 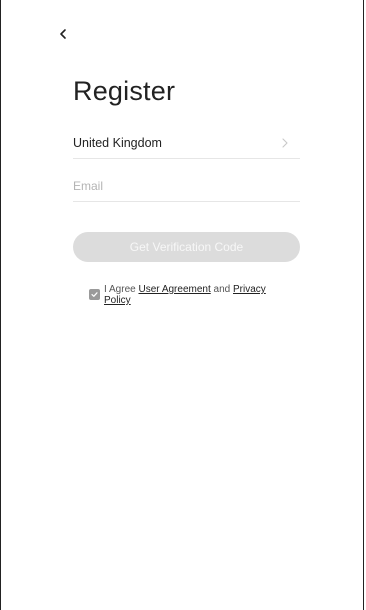 I want to click on agree-checkbox, so click(x=94, y=294).